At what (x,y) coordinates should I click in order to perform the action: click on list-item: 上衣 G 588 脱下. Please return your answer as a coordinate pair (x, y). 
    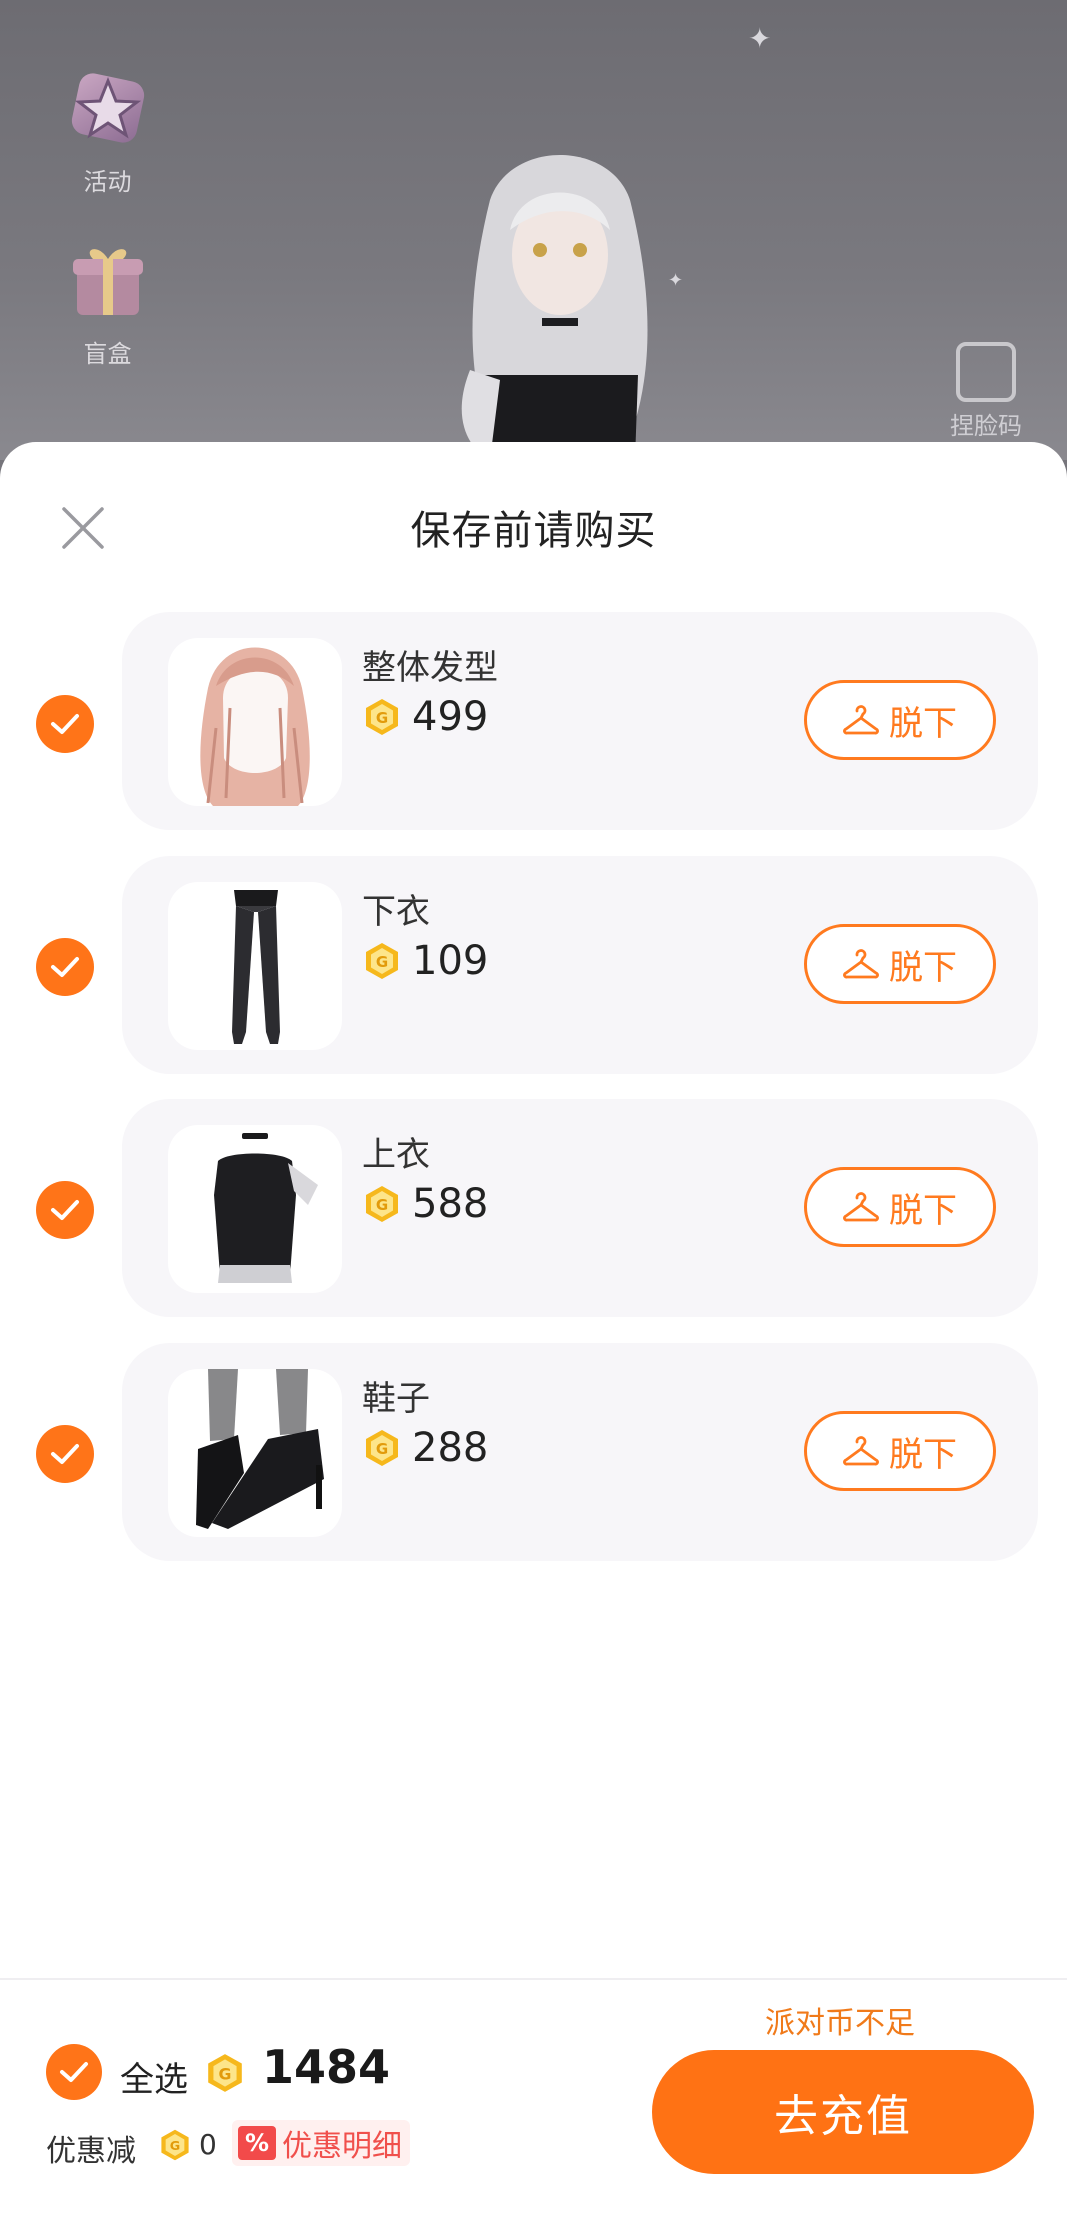
    Looking at the image, I should click on (580, 1208).